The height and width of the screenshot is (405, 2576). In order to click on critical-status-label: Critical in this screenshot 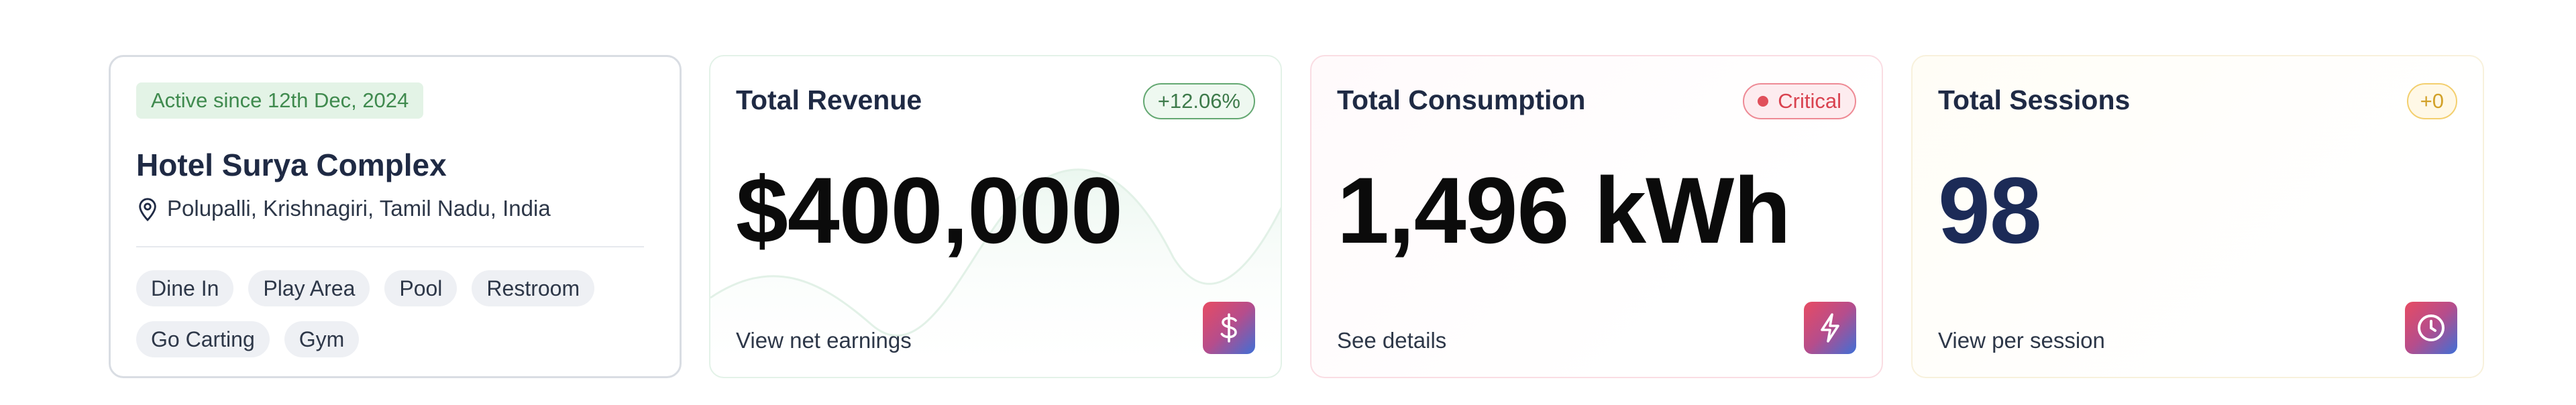, I will do `click(1809, 101)`.